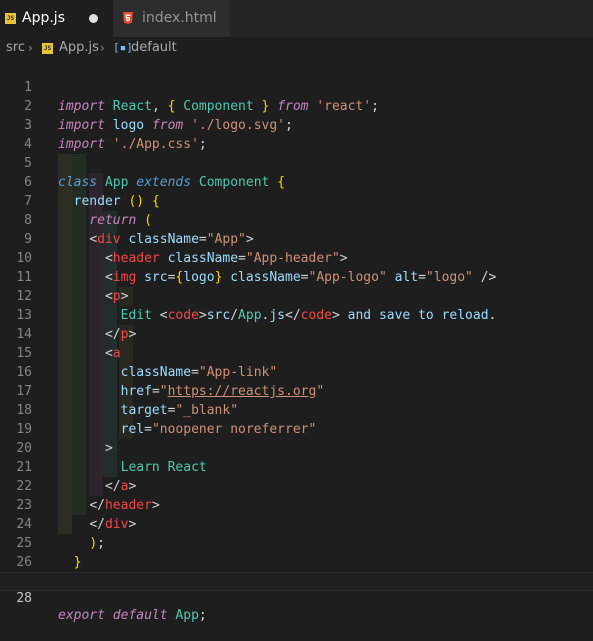  Describe the element at coordinates (123, 47) in the screenshot. I see `symbol-variable-icon: [▪]` at that location.